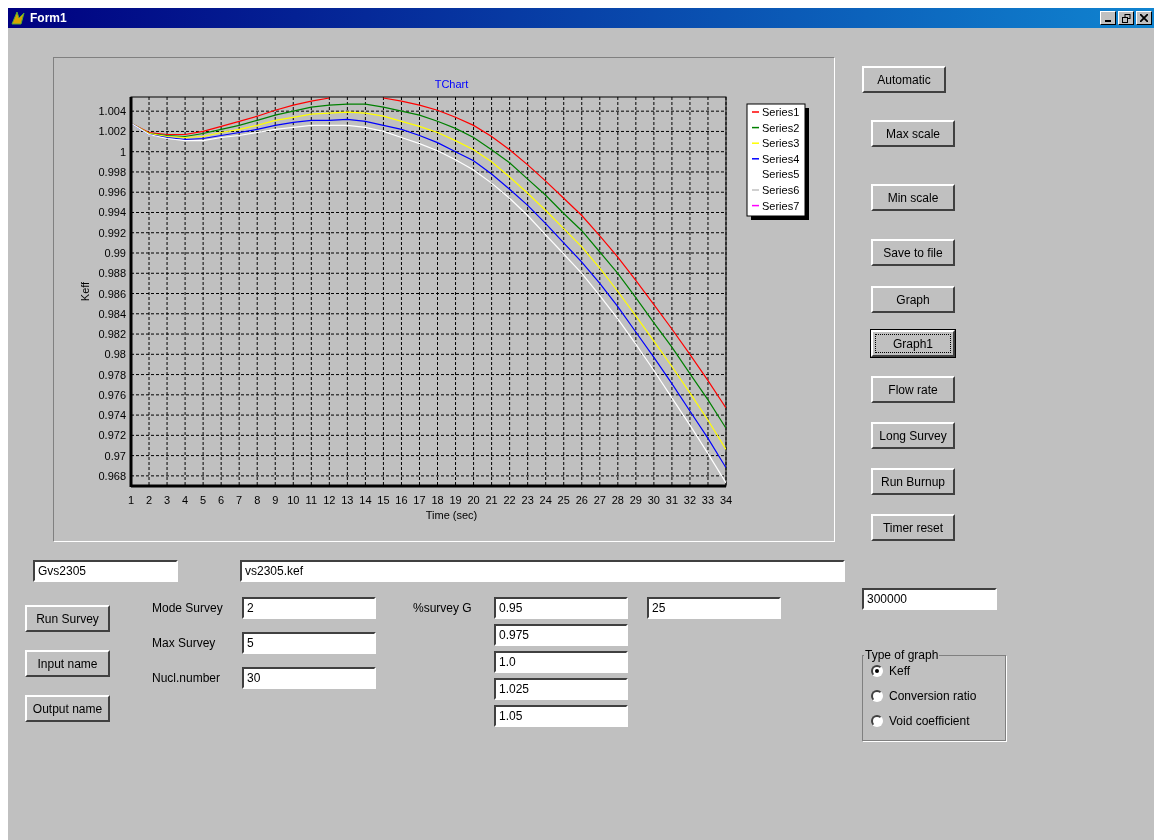  I want to click on axis-tick-label: 11, so click(311, 500).